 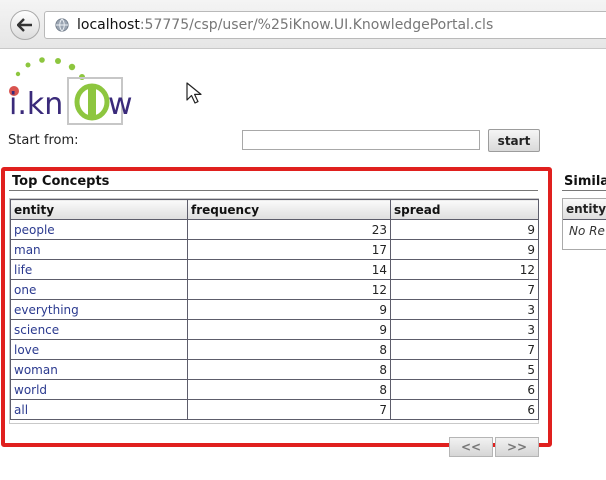 What do you see at coordinates (62, 25) in the screenshot?
I see `globe-icon` at bounding box center [62, 25].